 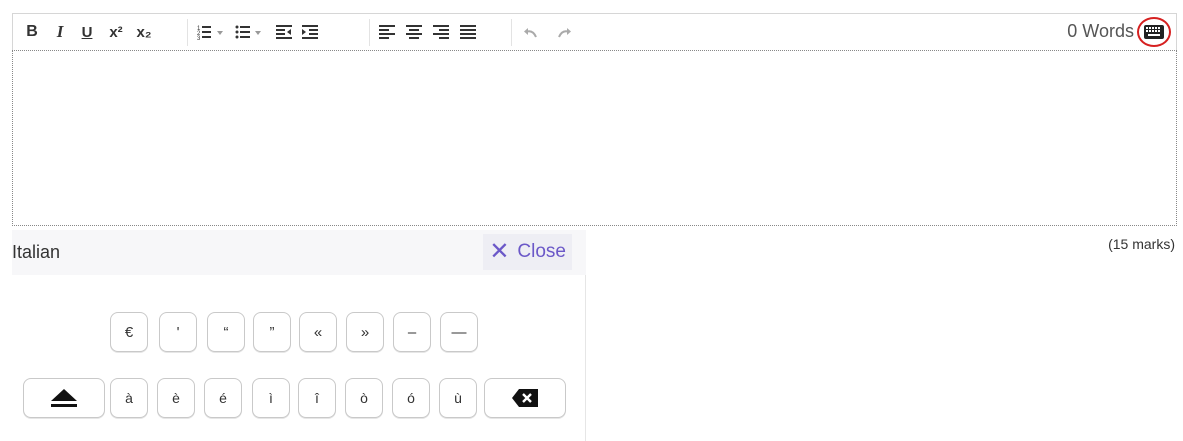 I want to click on redo-icon, so click(x=564, y=33).